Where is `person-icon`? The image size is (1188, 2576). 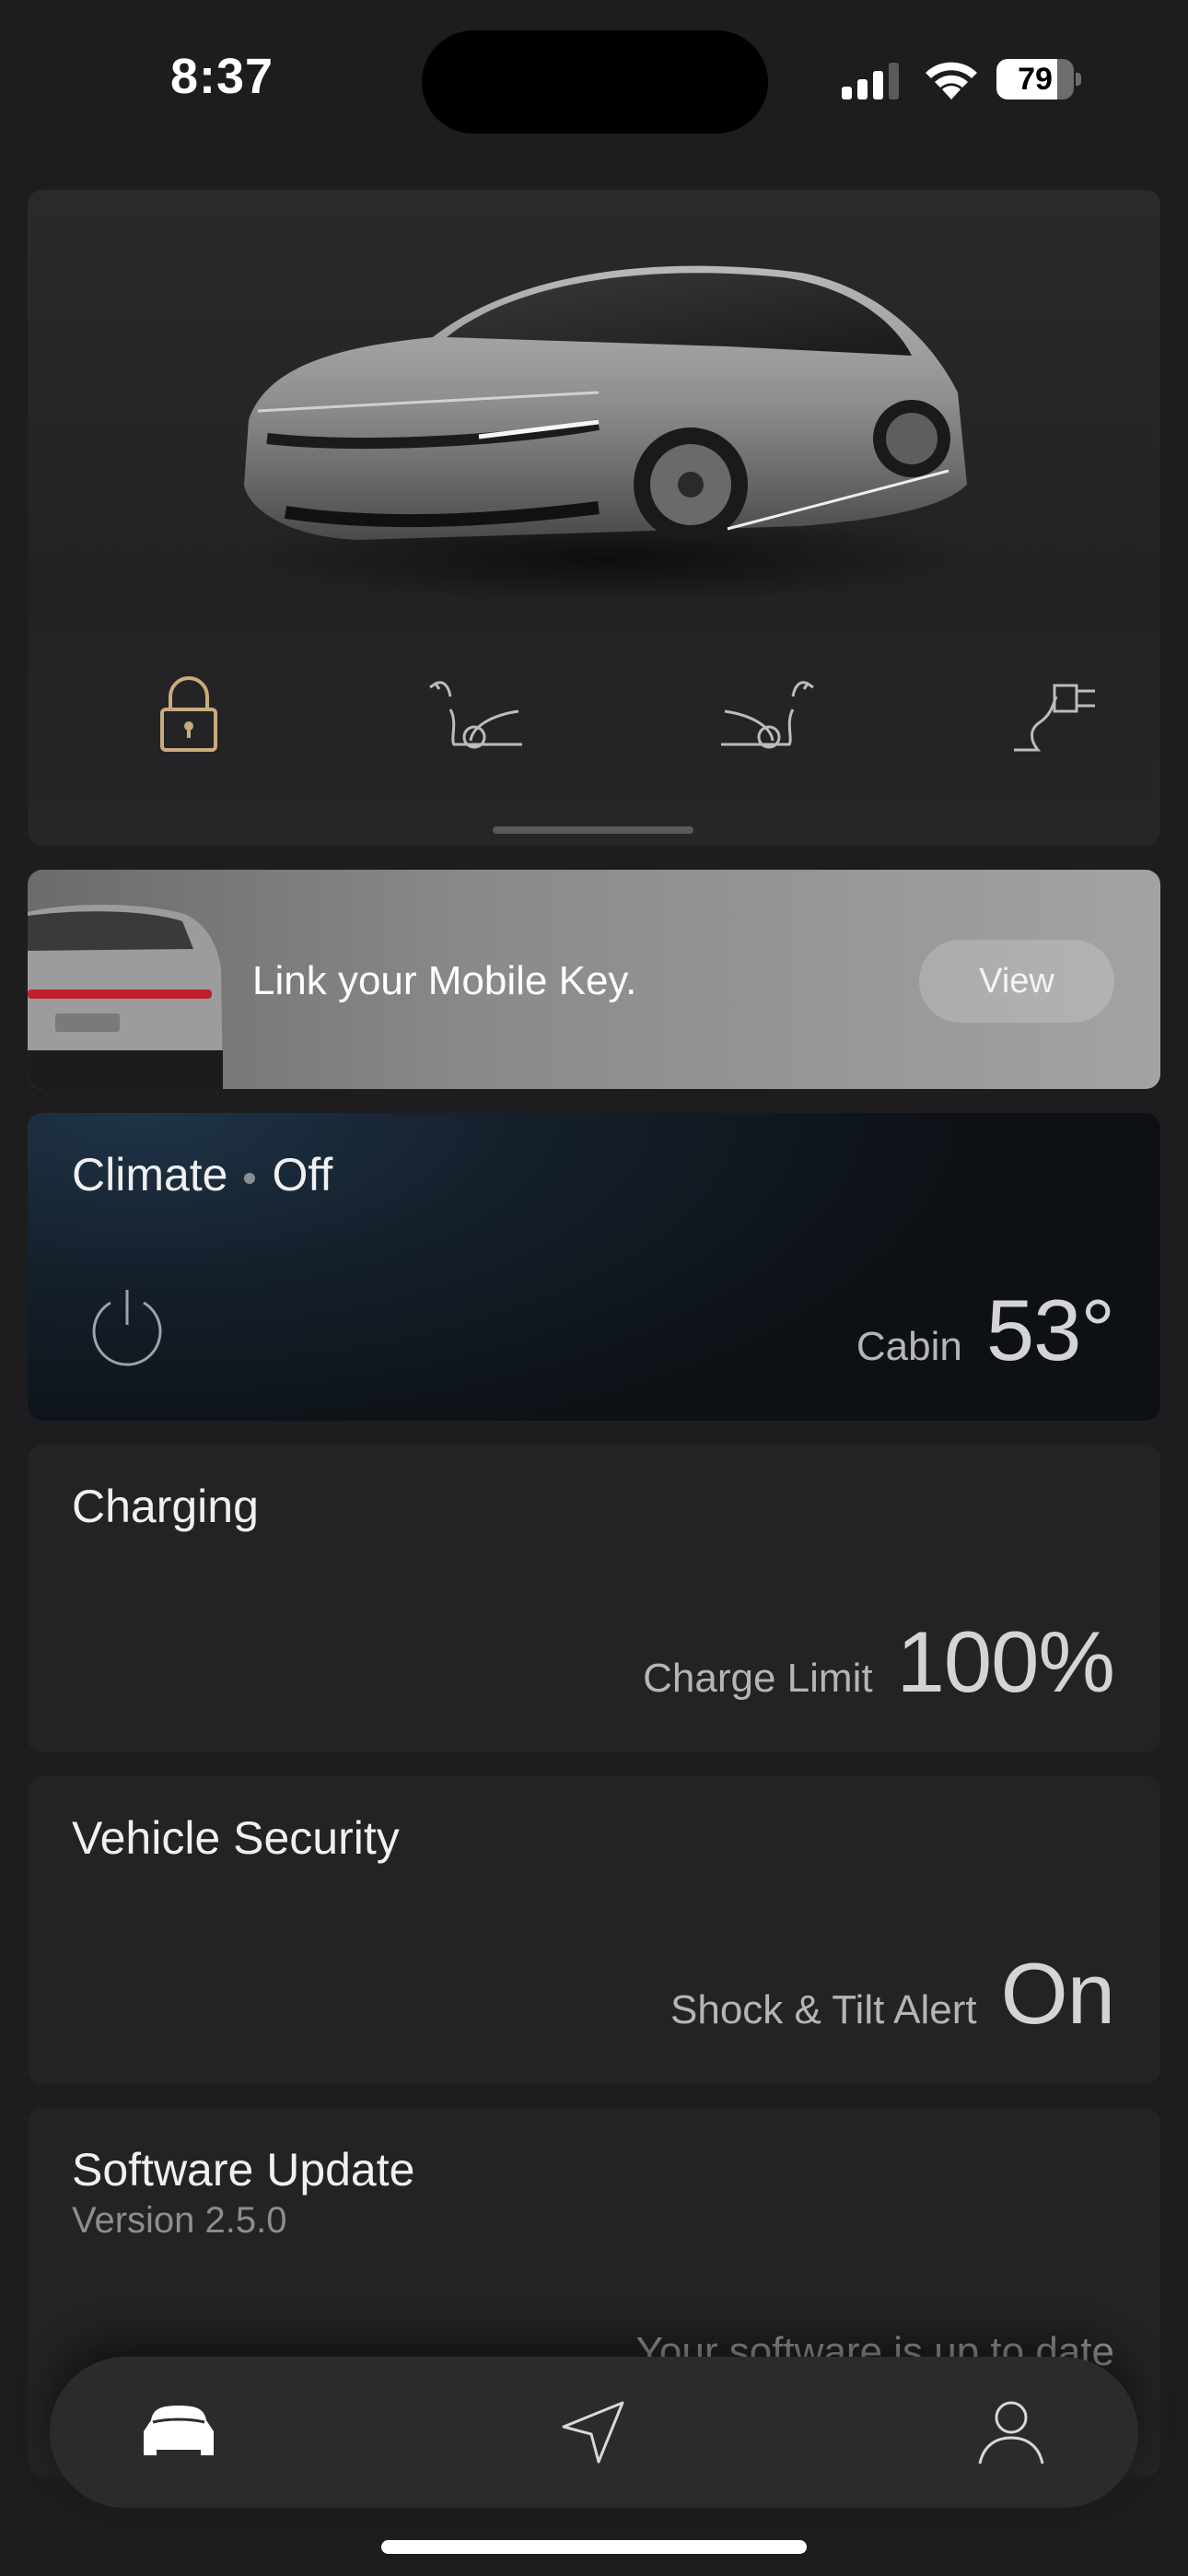 person-icon is located at coordinates (1011, 2433).